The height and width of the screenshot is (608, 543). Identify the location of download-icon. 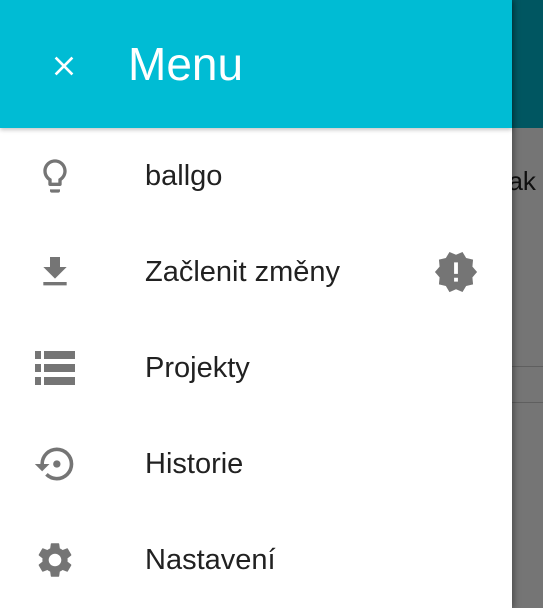
(55, 272).